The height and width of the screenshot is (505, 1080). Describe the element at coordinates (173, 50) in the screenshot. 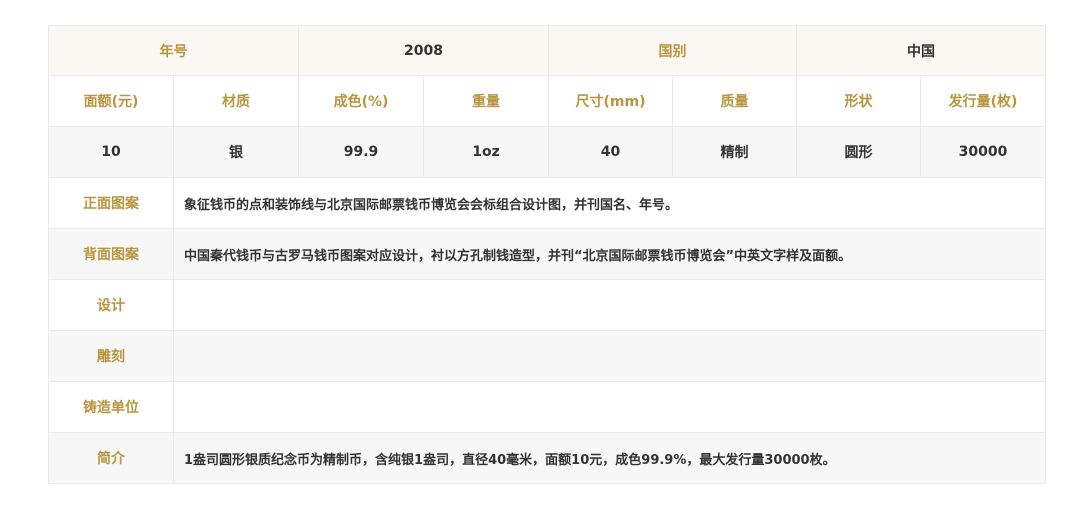

I see `year-label: 年号` at that location.